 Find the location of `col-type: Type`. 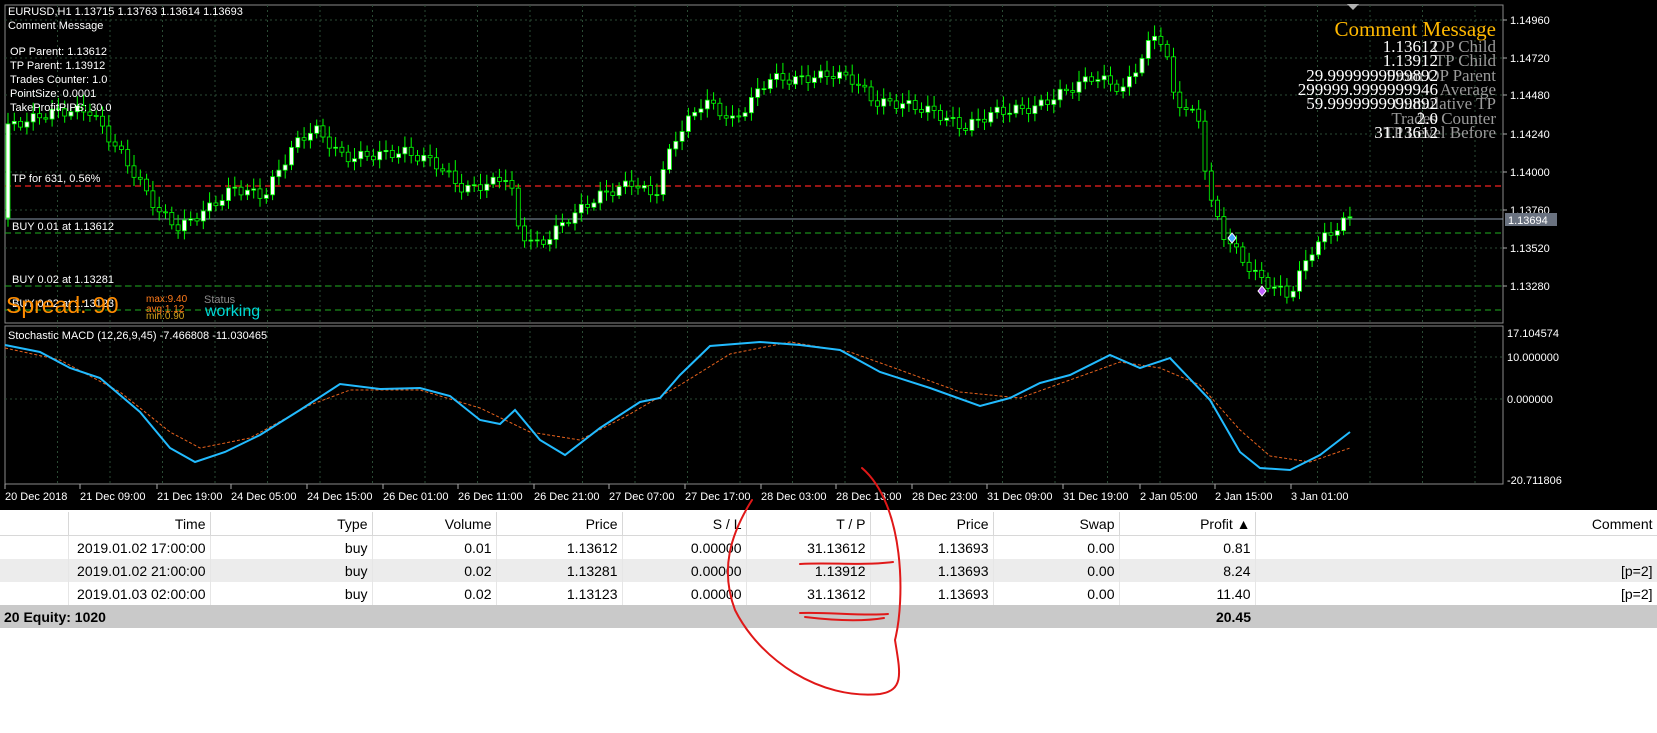

col-type: Type is located at coordinates (291, 524).